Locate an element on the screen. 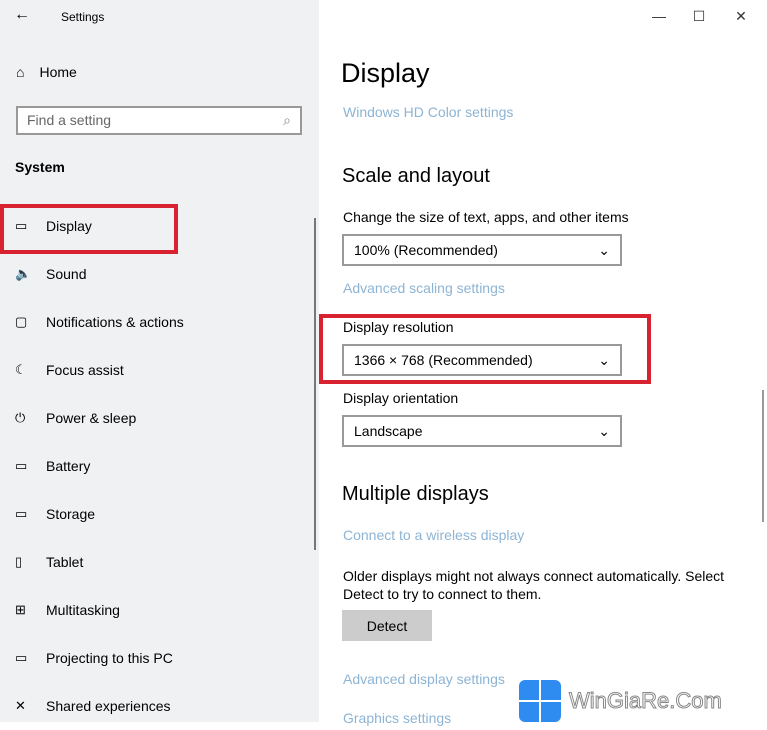 The width and height of the screenshot is (767, 730). projecting-icon: ▭ is located at coordinates (21, 657).